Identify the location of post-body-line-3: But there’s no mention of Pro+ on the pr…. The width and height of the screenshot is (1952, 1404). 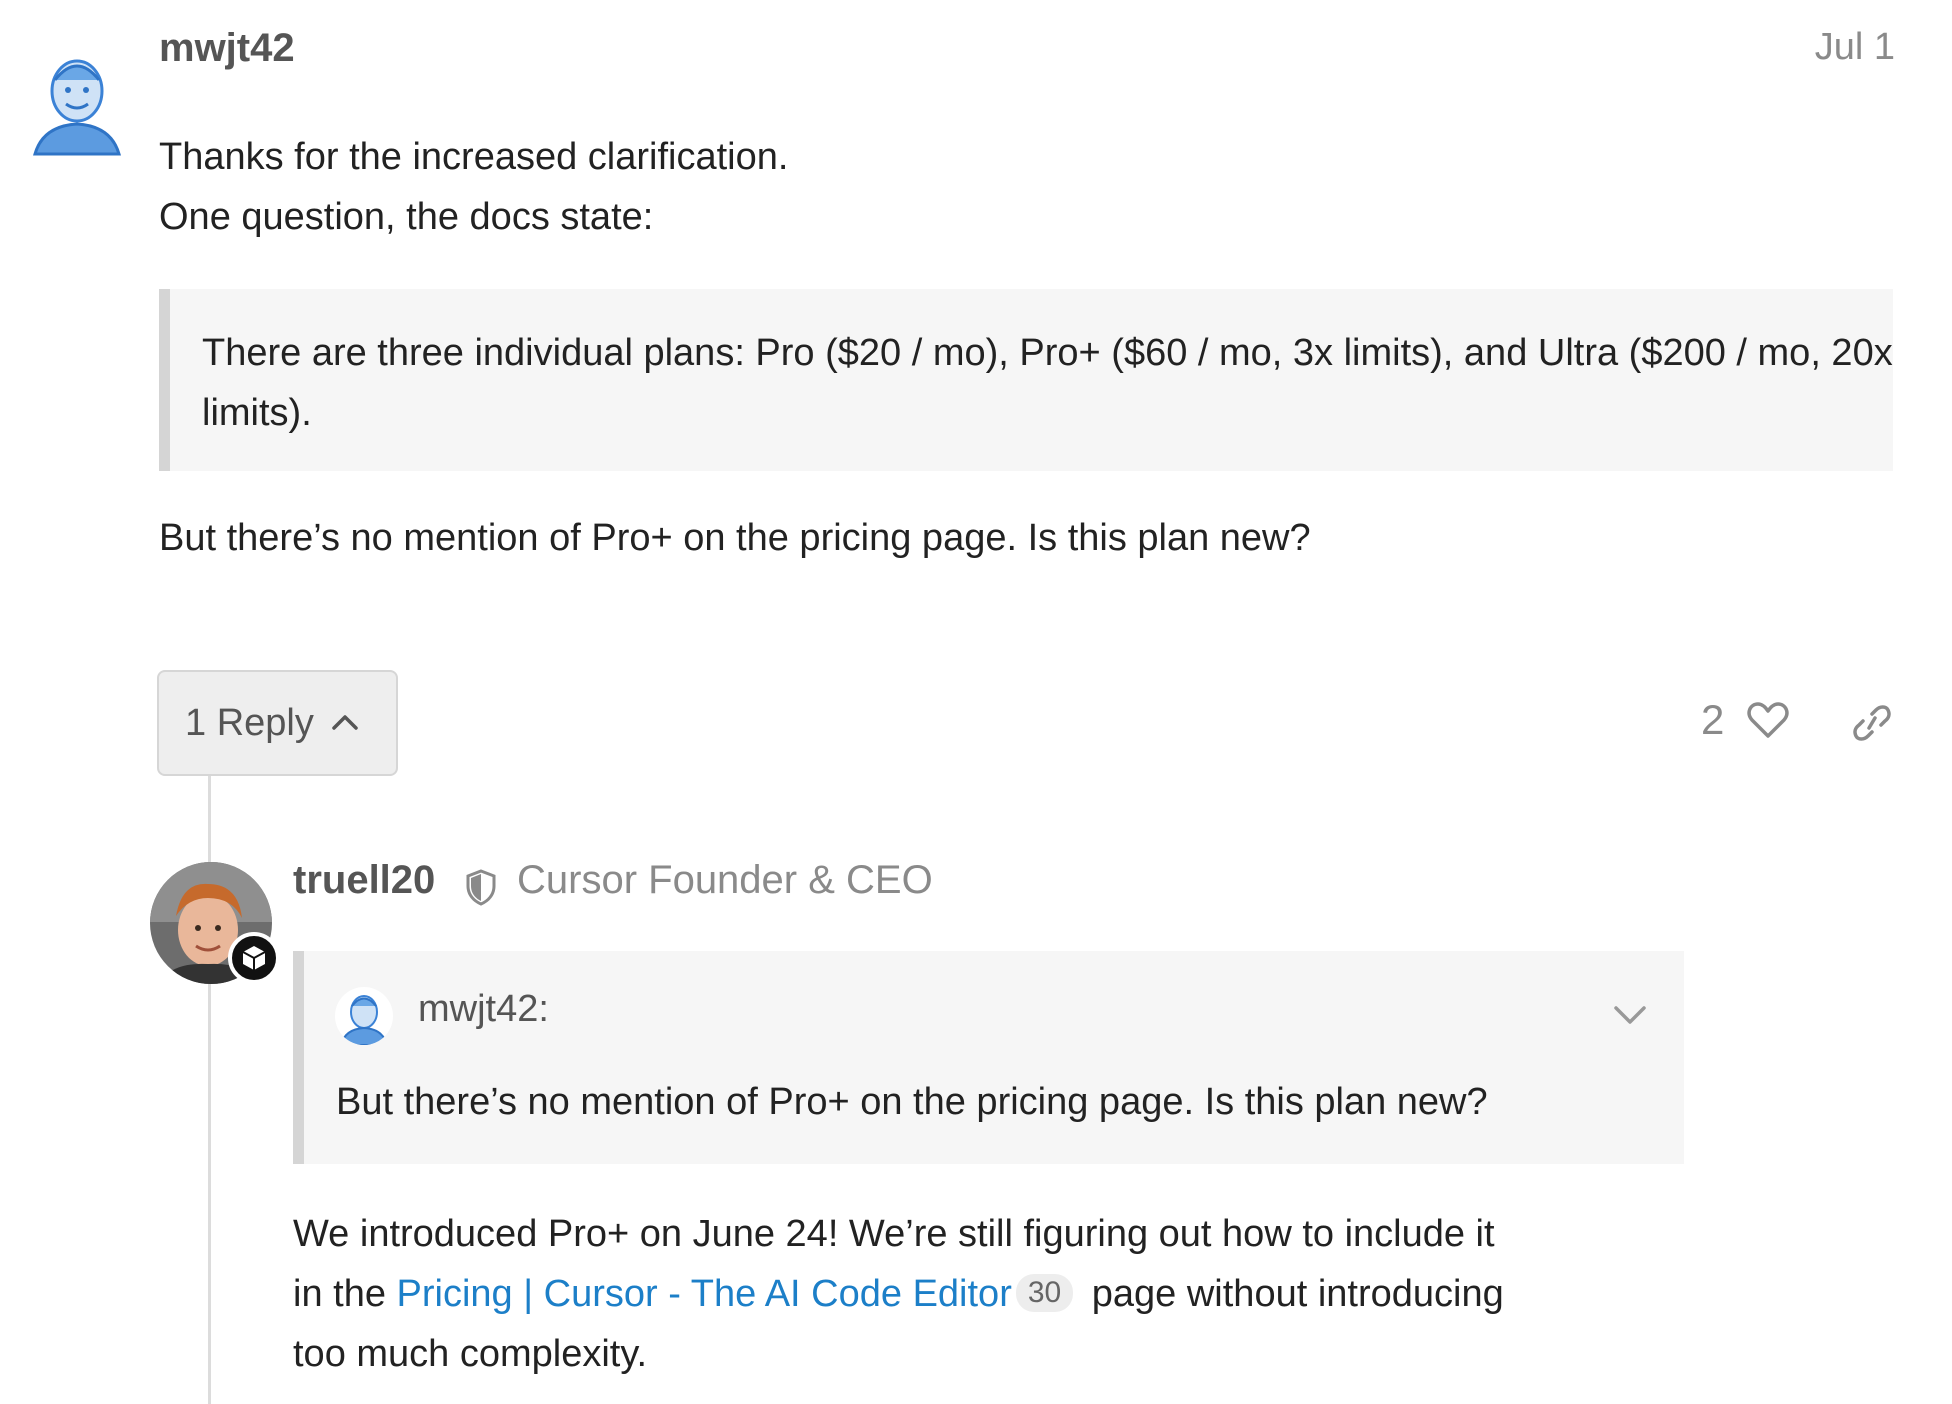
(735, 538).